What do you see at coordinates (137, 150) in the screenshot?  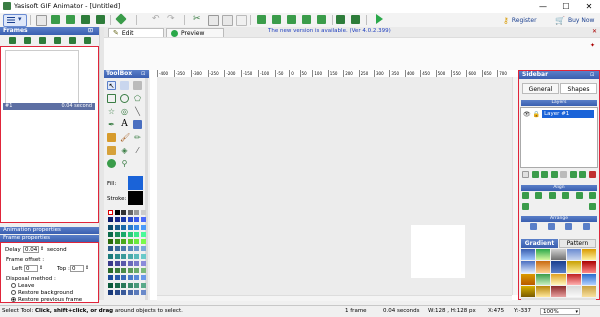 I see `eyedropper-tool-icon: ⁄` at bounding box center [137, 150].